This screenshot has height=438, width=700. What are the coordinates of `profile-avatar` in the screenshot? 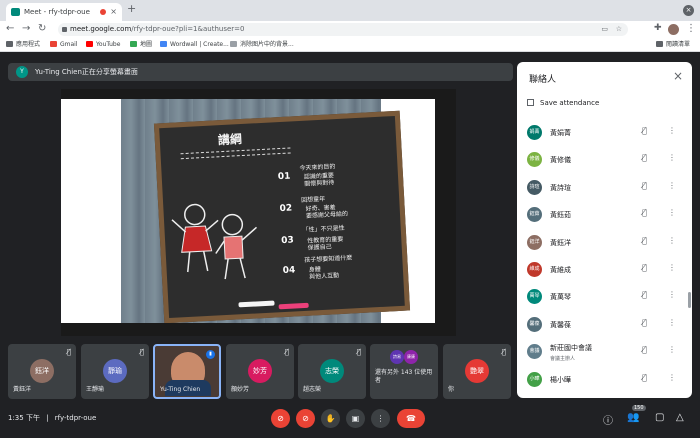 It's located at (673, 29).